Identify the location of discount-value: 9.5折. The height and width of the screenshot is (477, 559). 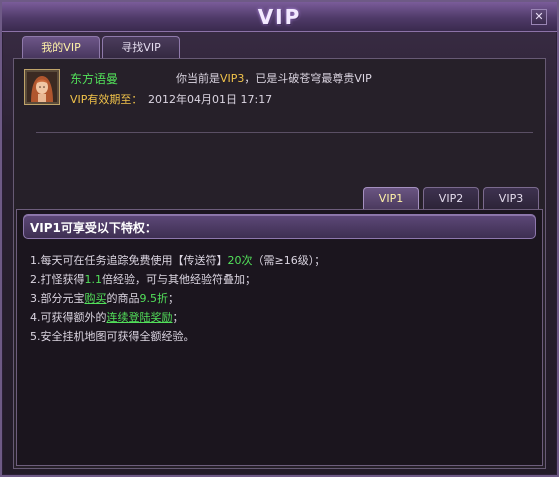
(154, 298).